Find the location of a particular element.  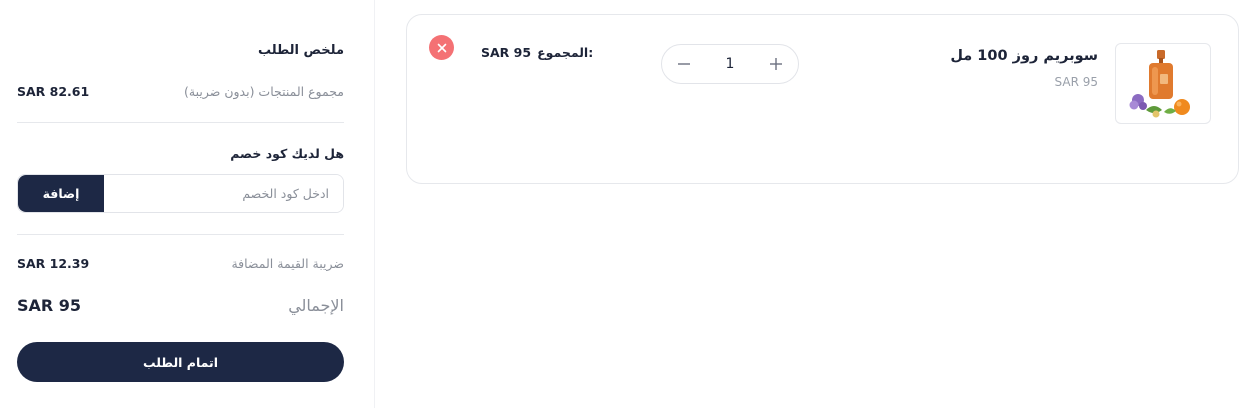

coupon-input is located at coordinates (223, 193).